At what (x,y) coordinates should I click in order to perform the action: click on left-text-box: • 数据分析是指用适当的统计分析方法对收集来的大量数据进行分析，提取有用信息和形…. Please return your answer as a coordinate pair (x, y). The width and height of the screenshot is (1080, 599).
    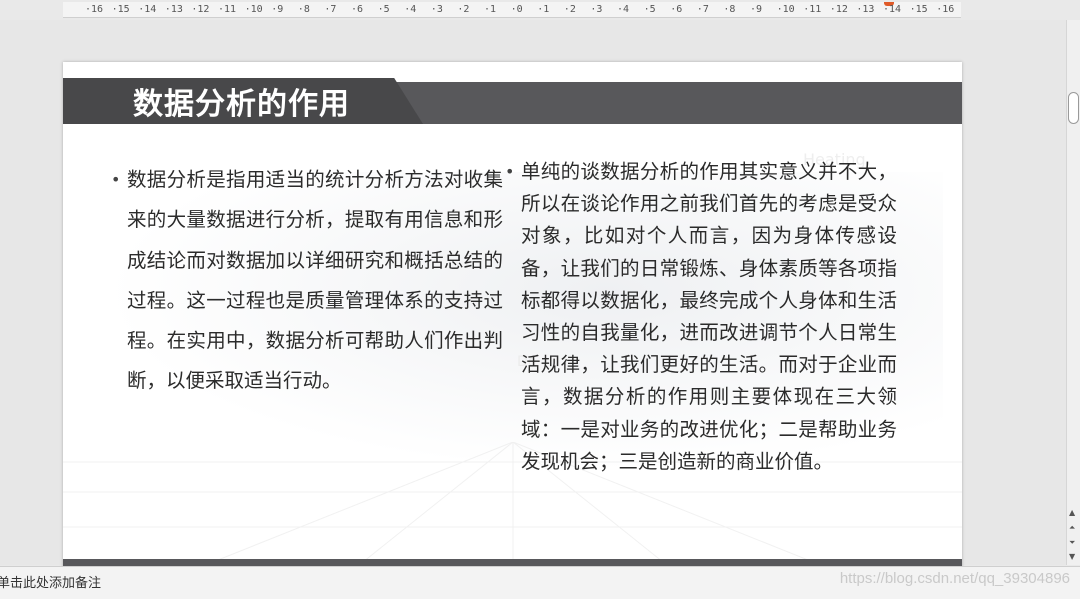
    Looking at the image, I should click on (307, 281).